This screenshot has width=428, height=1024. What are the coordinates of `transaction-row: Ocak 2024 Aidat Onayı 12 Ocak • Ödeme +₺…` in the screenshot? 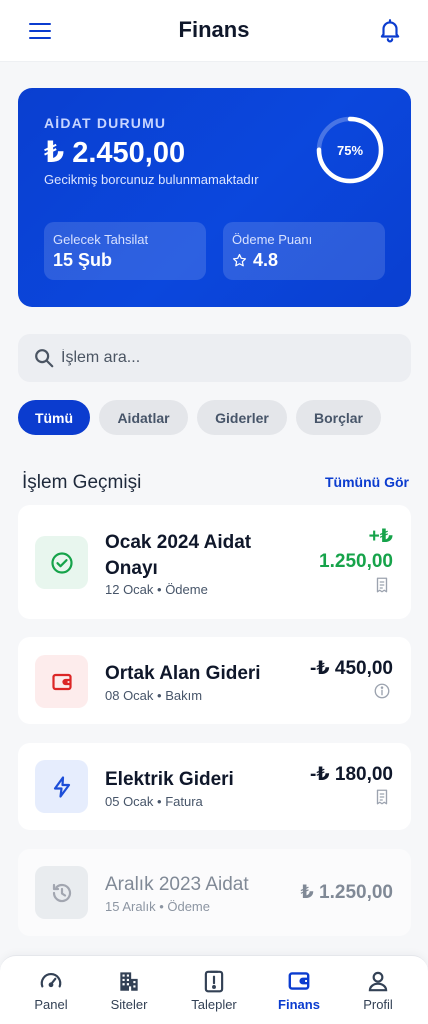 It's located at (214, 562).